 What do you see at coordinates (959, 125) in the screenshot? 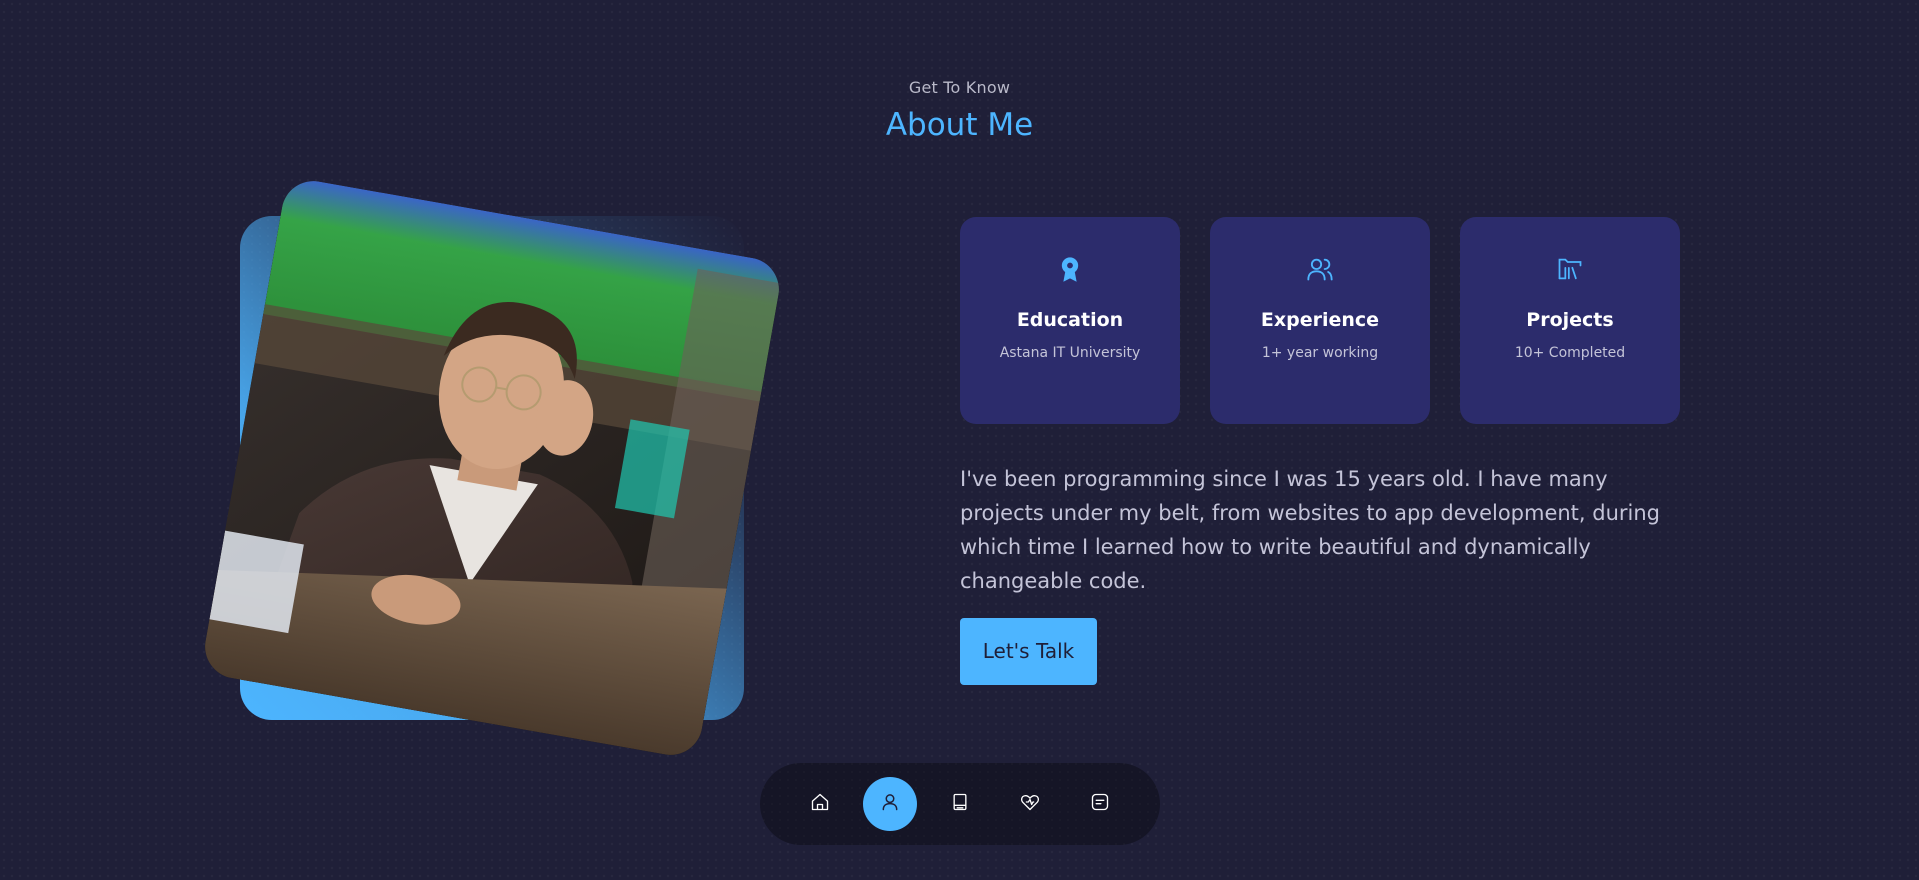
I see `section-title: About Me` at bounding box center [959, 125].